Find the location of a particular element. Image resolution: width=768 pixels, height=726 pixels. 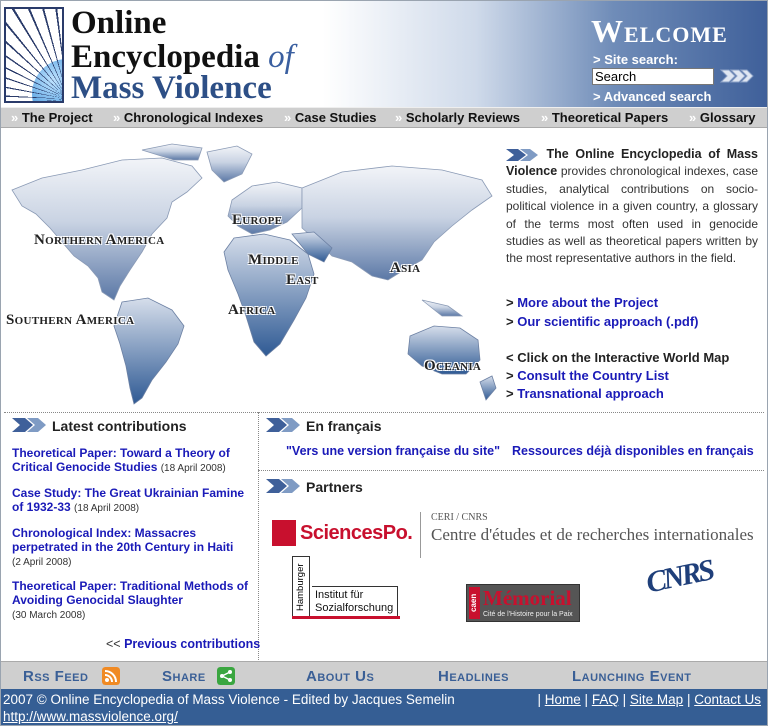

site-url-link: http://www.massviolence.org/ is located at coordinates (90, 716).